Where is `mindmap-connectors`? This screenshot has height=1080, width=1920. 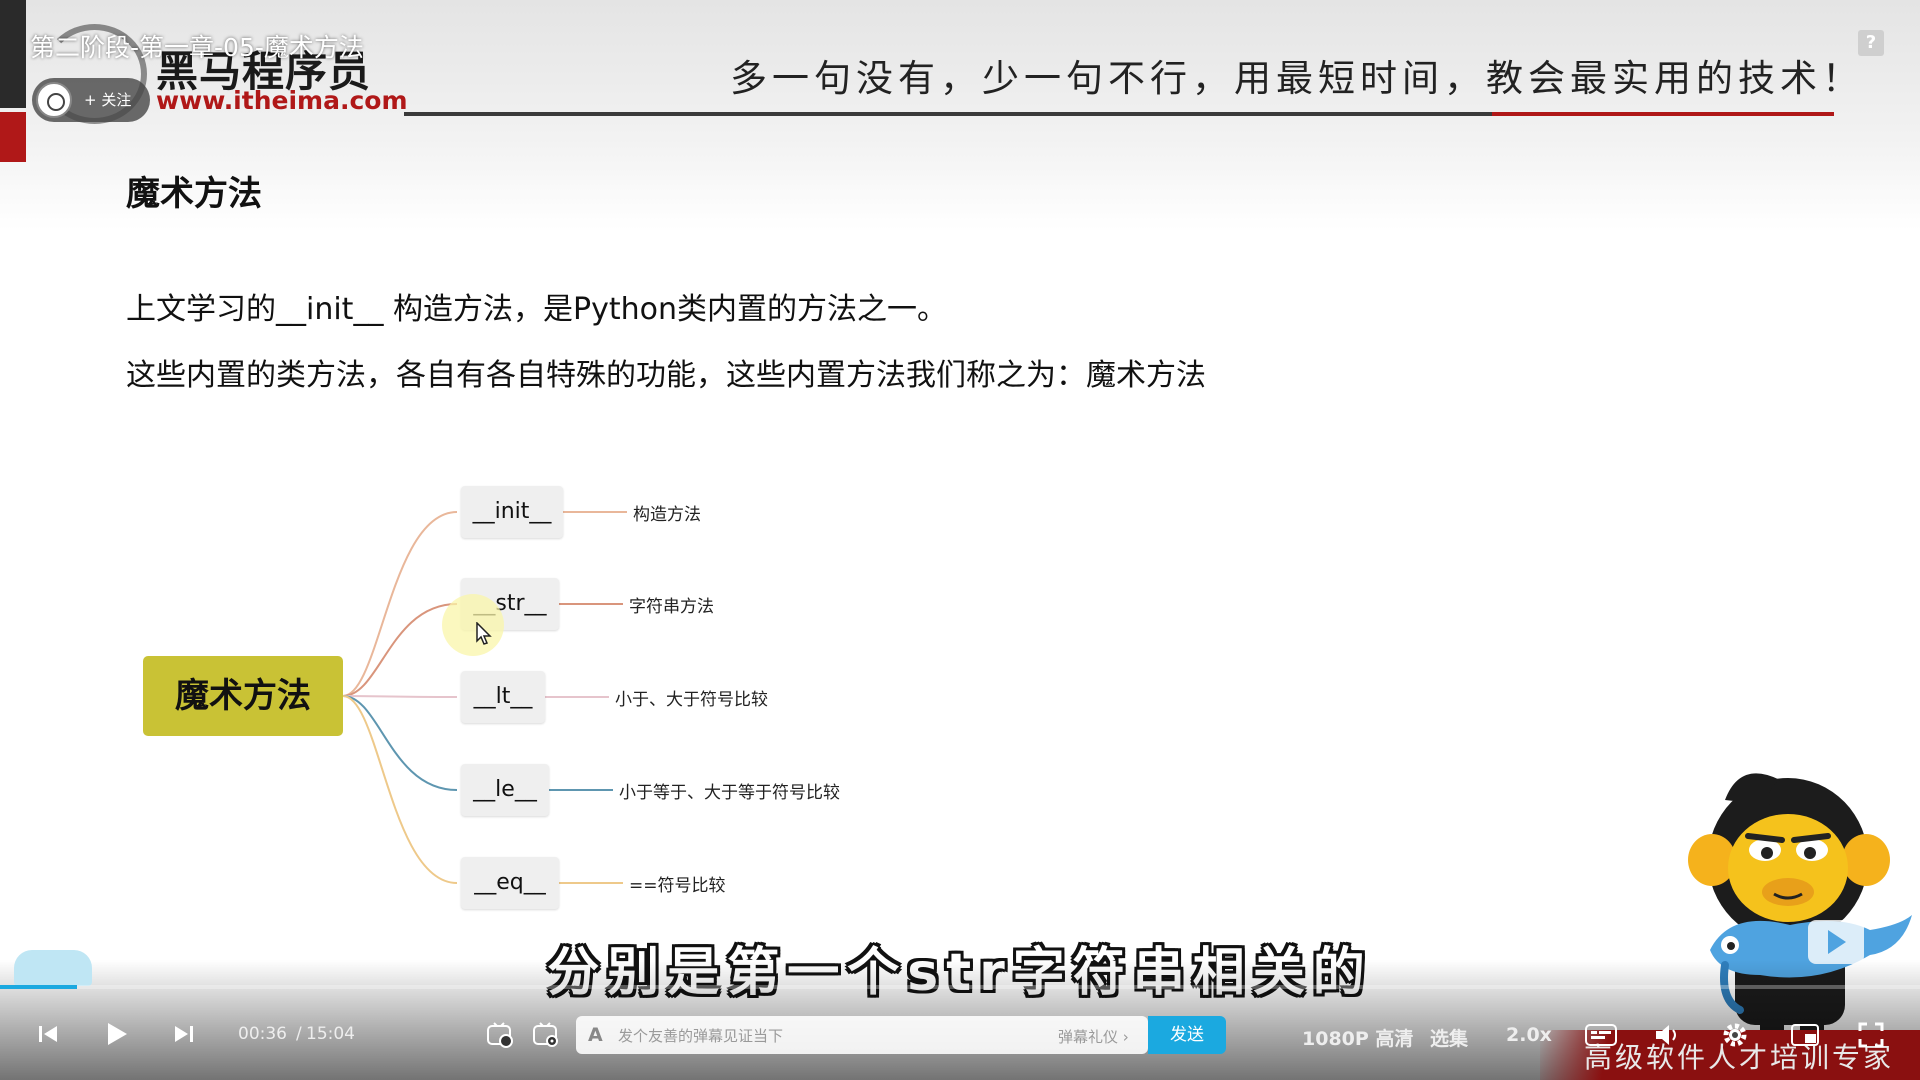
mindmap-connectors is located at coordinates (484, 697).